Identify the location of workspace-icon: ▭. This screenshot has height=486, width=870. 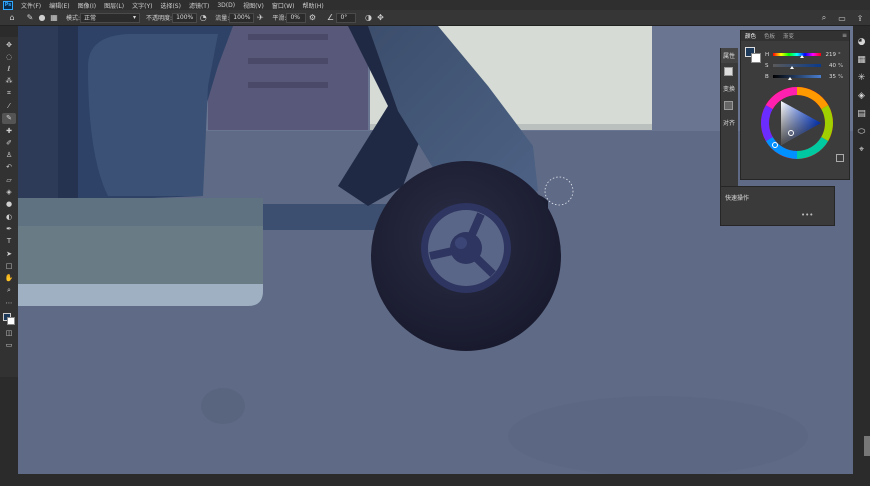
(842, 18).